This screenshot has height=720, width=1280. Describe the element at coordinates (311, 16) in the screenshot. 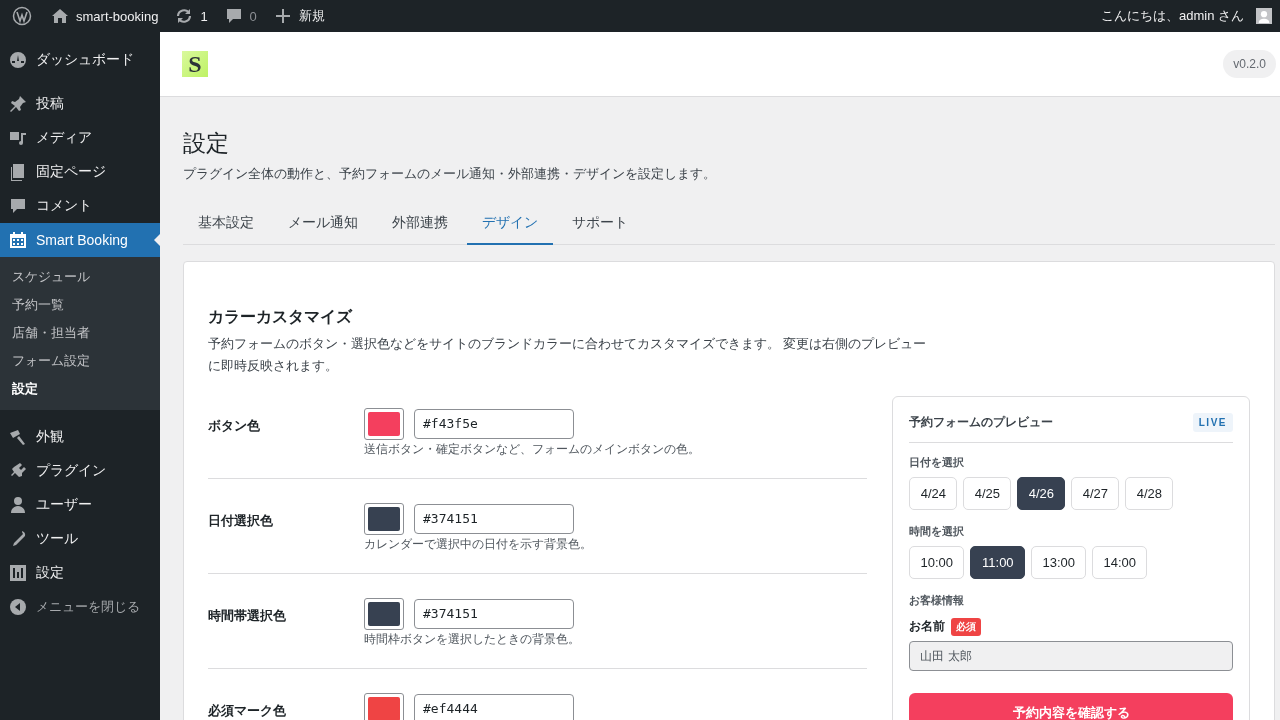

I see `new-link: 新規` at that location.